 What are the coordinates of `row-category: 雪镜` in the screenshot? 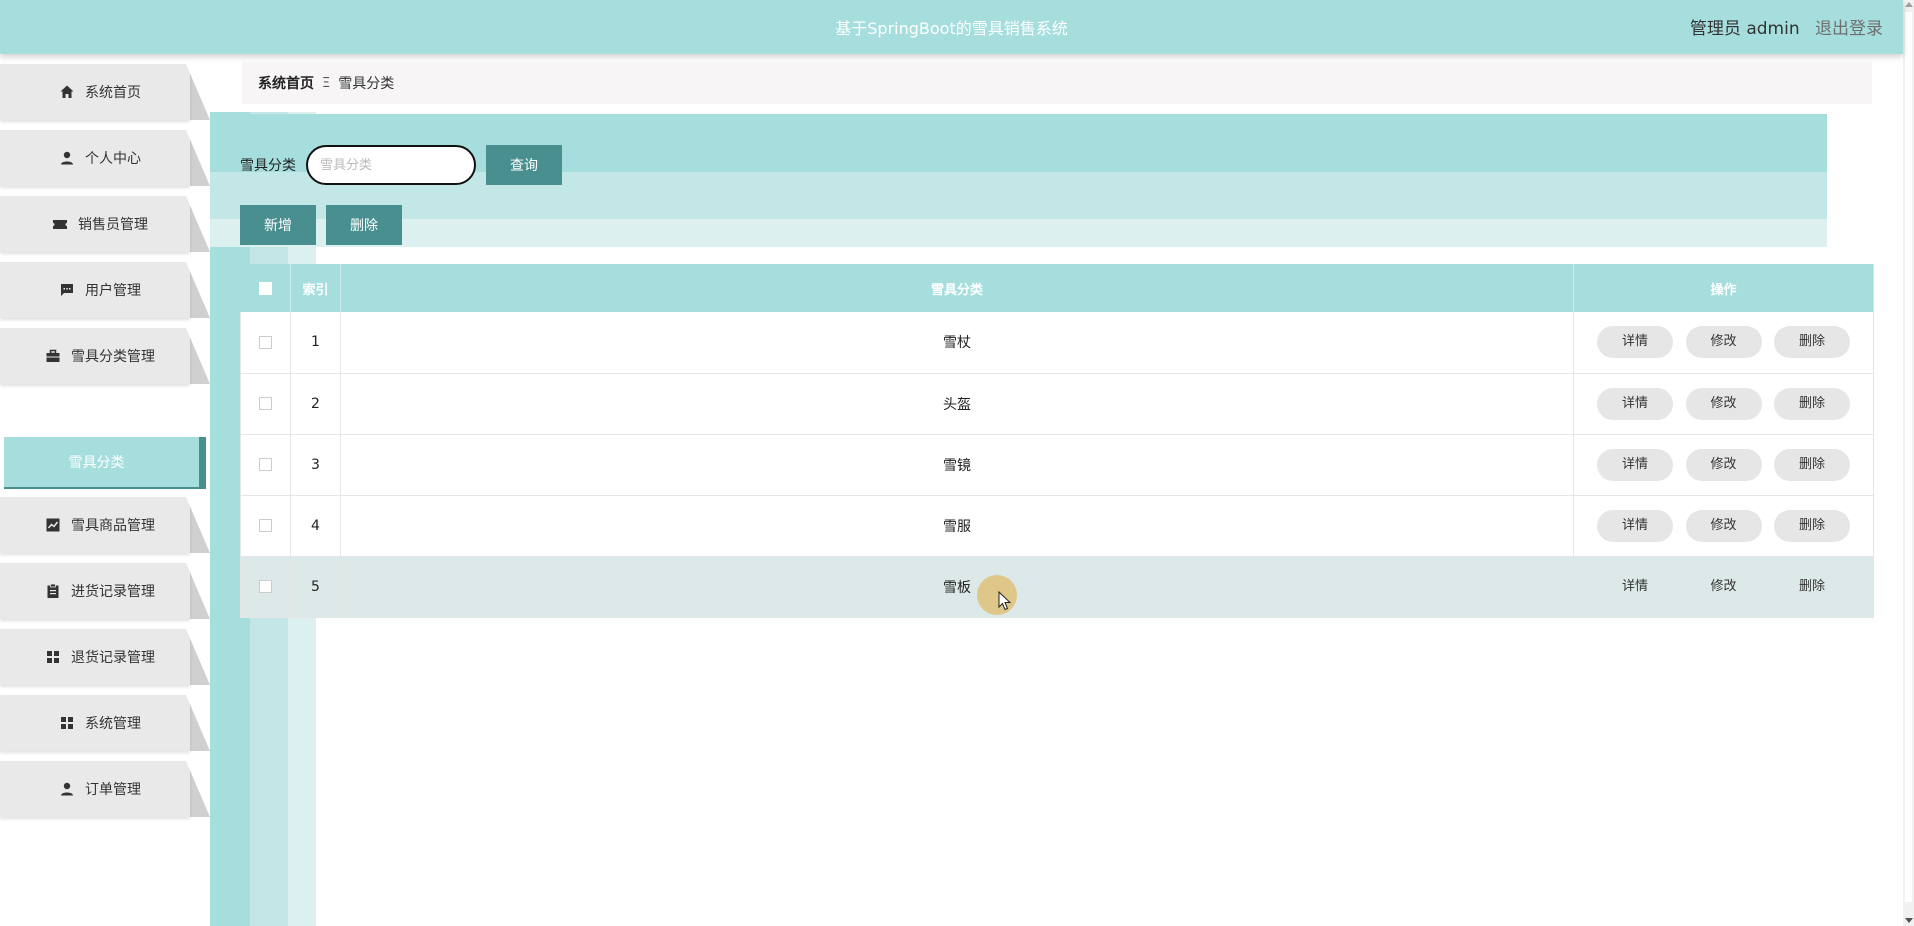 It's located at (957, 464).